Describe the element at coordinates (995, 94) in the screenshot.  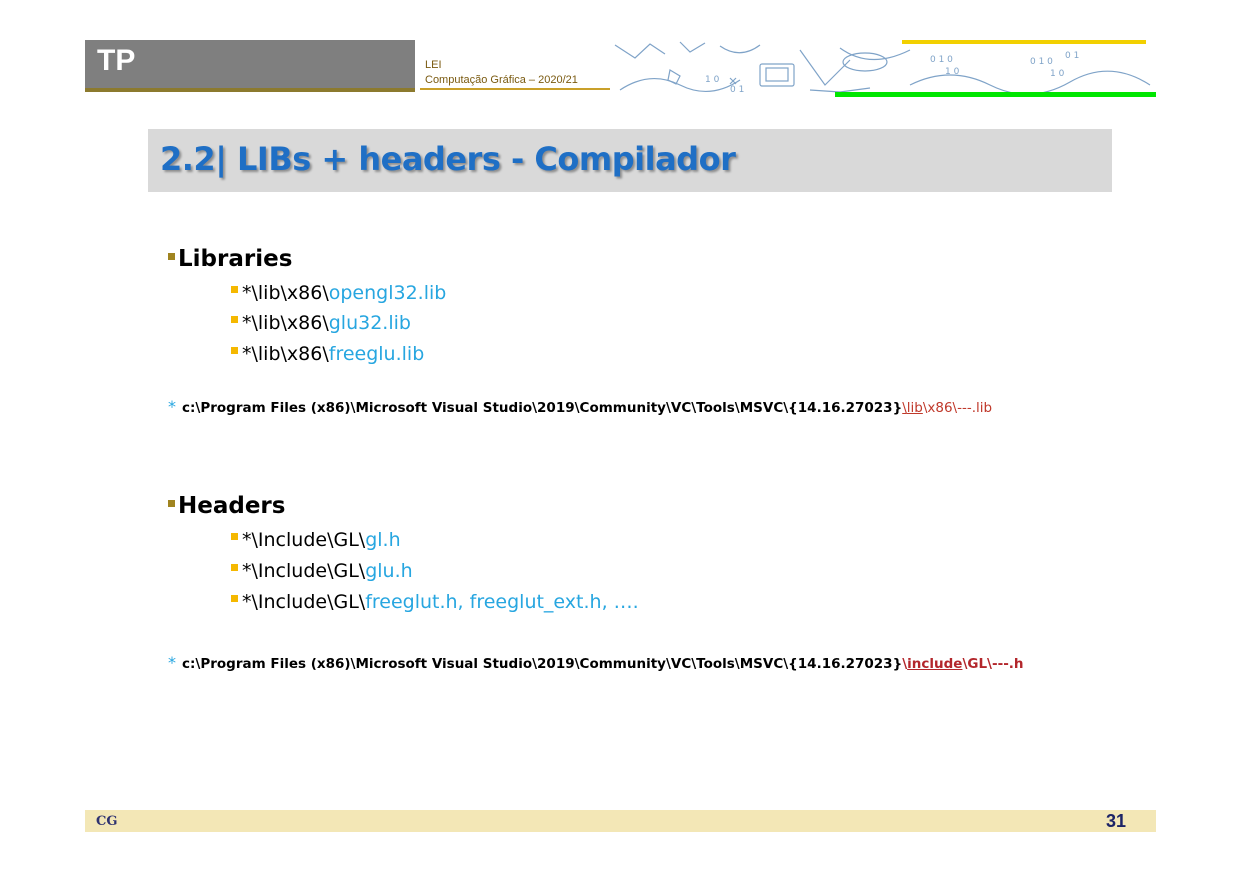
I see `header-green-line` at that location.